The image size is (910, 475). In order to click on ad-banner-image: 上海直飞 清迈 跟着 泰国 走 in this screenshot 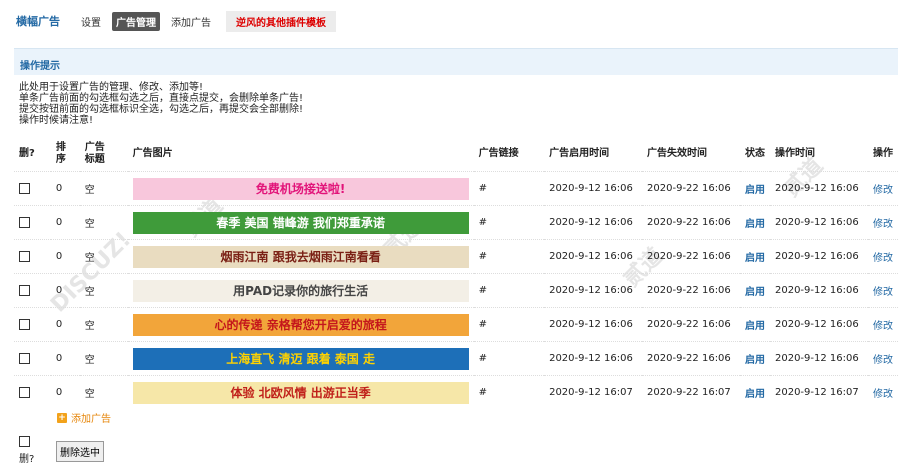, I will do `click(300, 358)`.